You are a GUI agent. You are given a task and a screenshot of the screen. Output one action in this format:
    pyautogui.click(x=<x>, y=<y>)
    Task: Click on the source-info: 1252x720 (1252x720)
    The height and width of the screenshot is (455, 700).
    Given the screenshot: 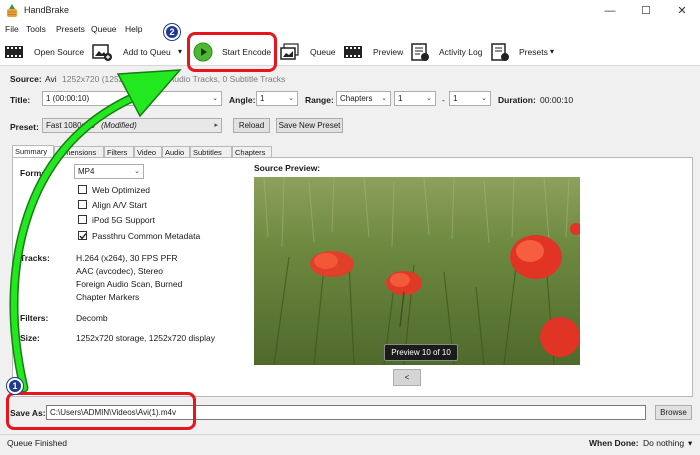 What is the action you would take?
    pyautogui.click(x=103, y=79)
    